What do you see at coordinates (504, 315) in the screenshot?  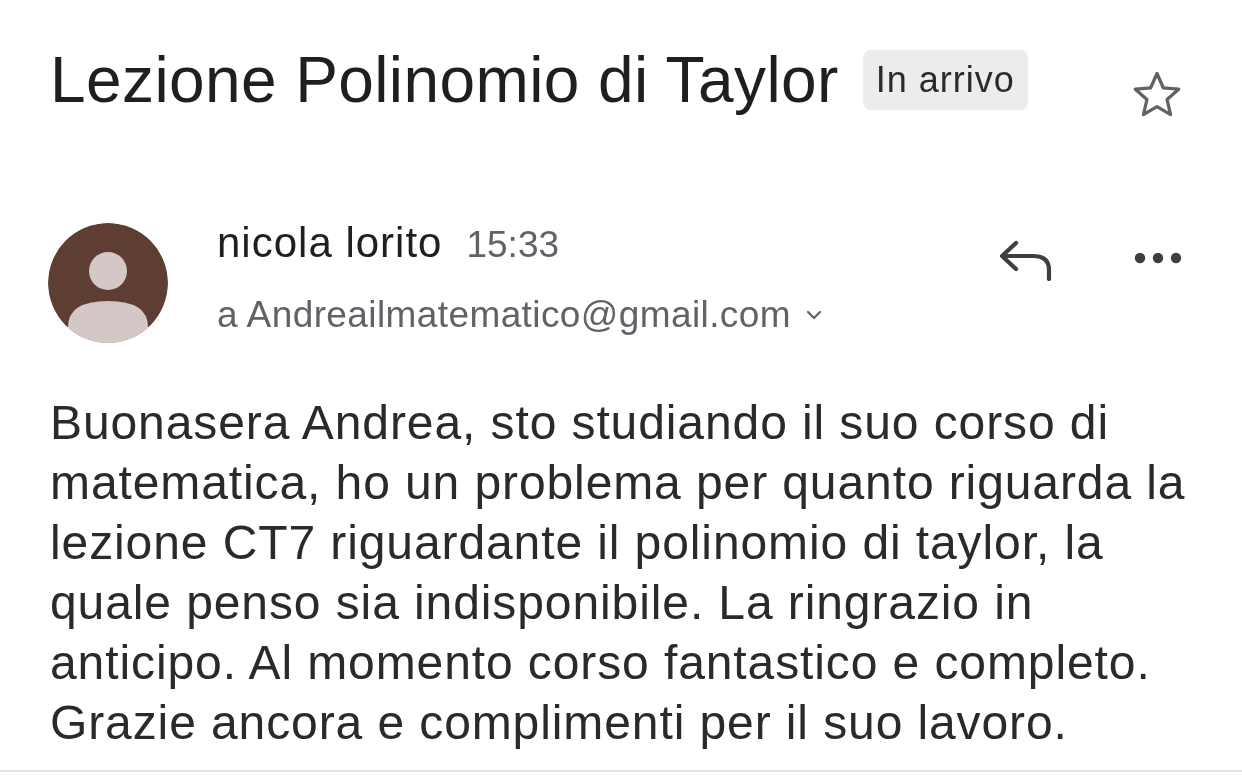 I see `recipient-address: a Andreailmatematico@gmail.com` at bounding box center [504, 315].